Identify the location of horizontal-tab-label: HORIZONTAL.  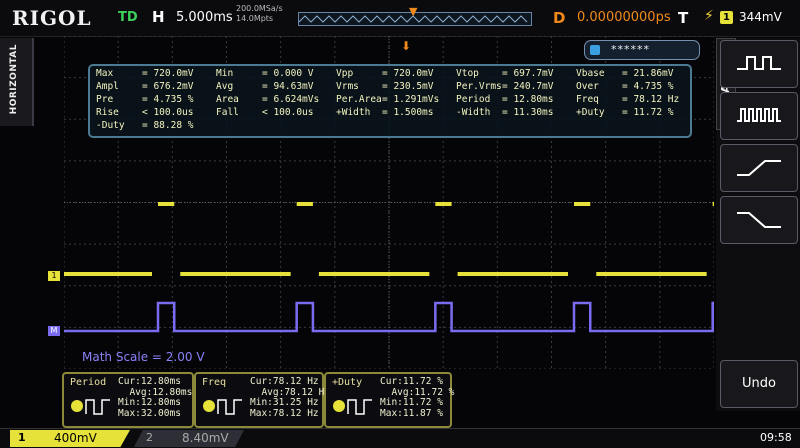
(14, 79).